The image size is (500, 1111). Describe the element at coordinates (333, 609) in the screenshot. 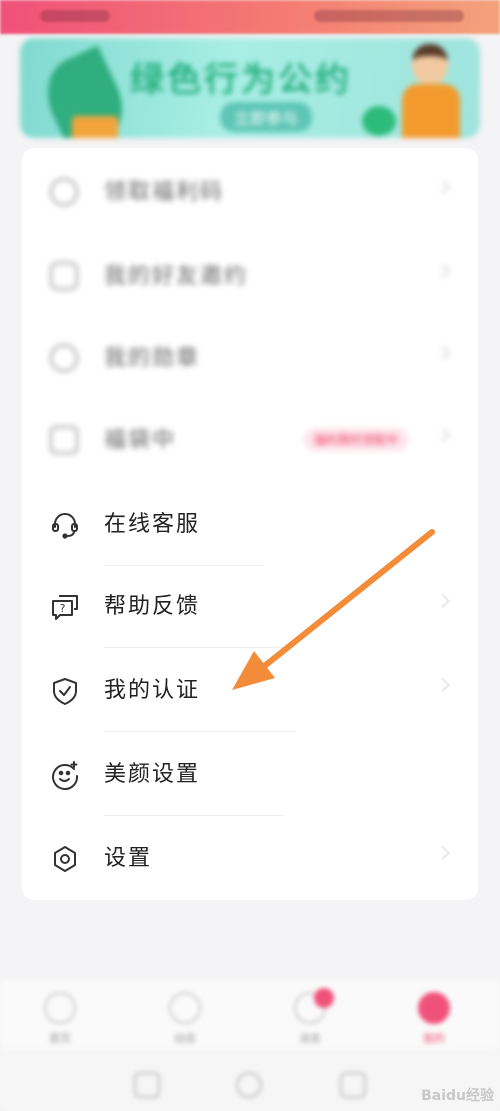

I see `annotation-arrow` at that location.